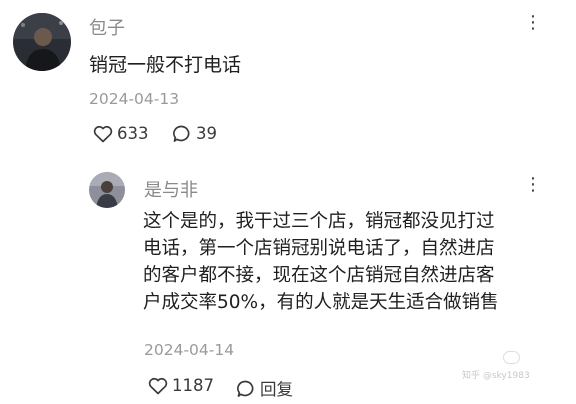 The width and height of the screenshot is (576, 404). What do you see at coordinates (319, 248) in the screenshot?
I see `reply-text-line: 电话，第一个店销冠别说电话了，自然进店` at bounding box center [319, 248].